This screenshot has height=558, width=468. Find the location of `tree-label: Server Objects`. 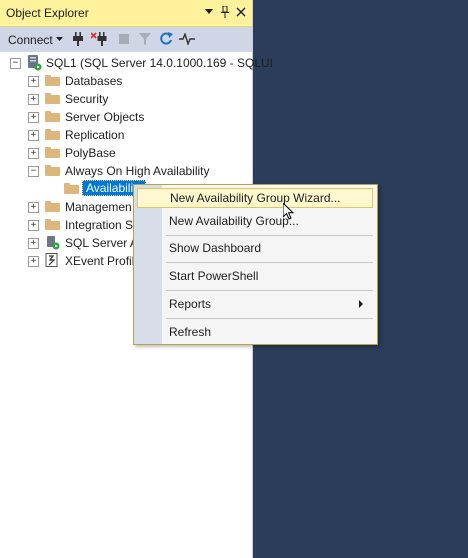

tree-label: Server Objects is located at coordinates (105, 117).